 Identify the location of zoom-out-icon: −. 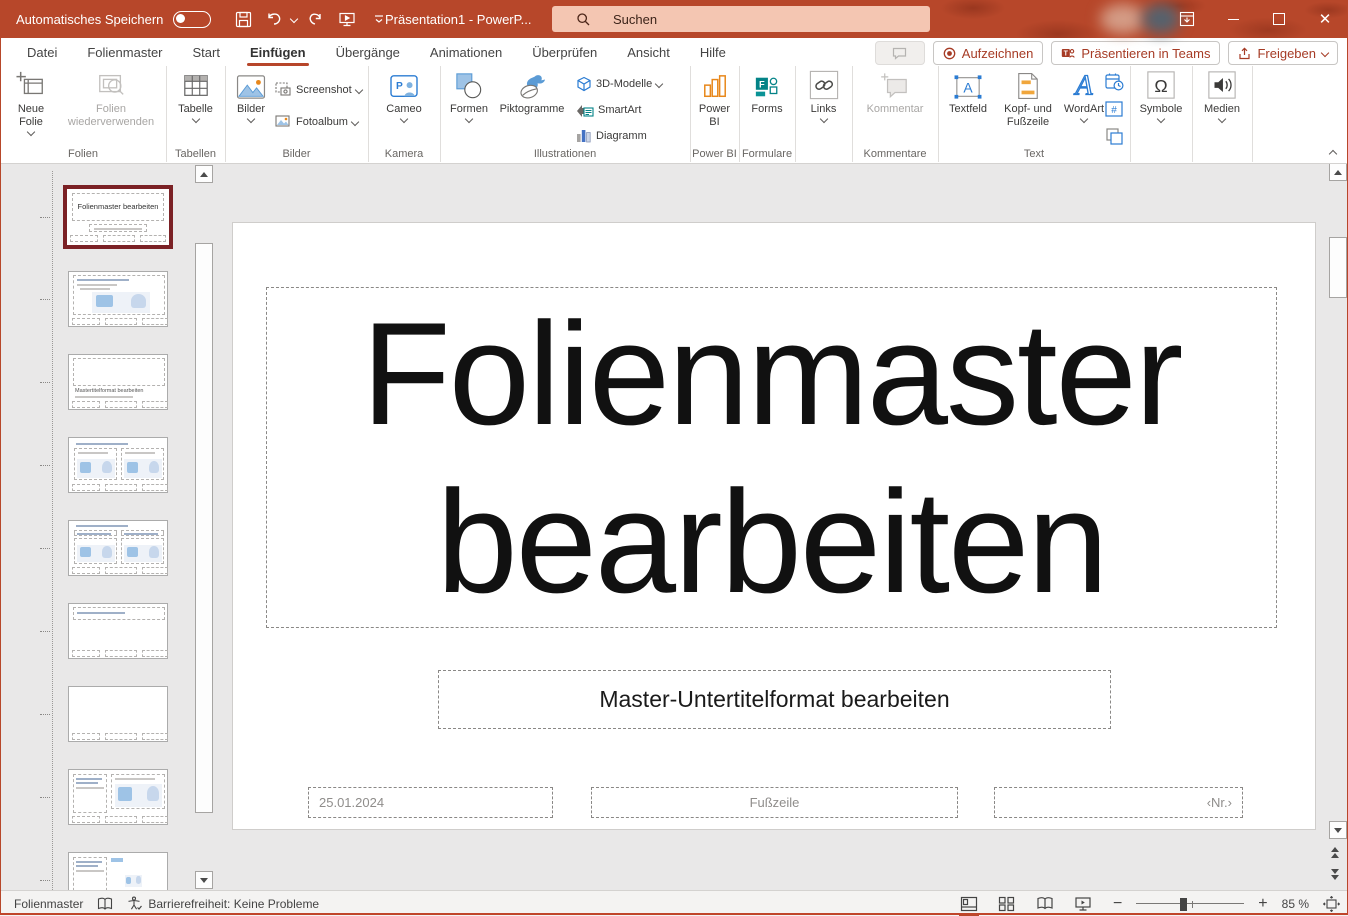
(1117, 904).